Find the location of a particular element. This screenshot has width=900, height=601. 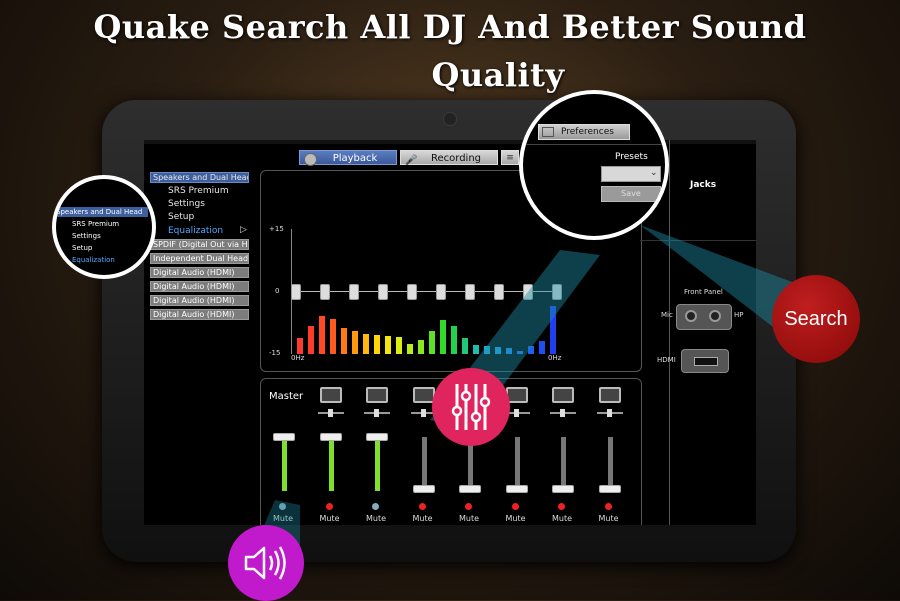

zoom-presets-label: Presets is located at coordinates (631, 157).